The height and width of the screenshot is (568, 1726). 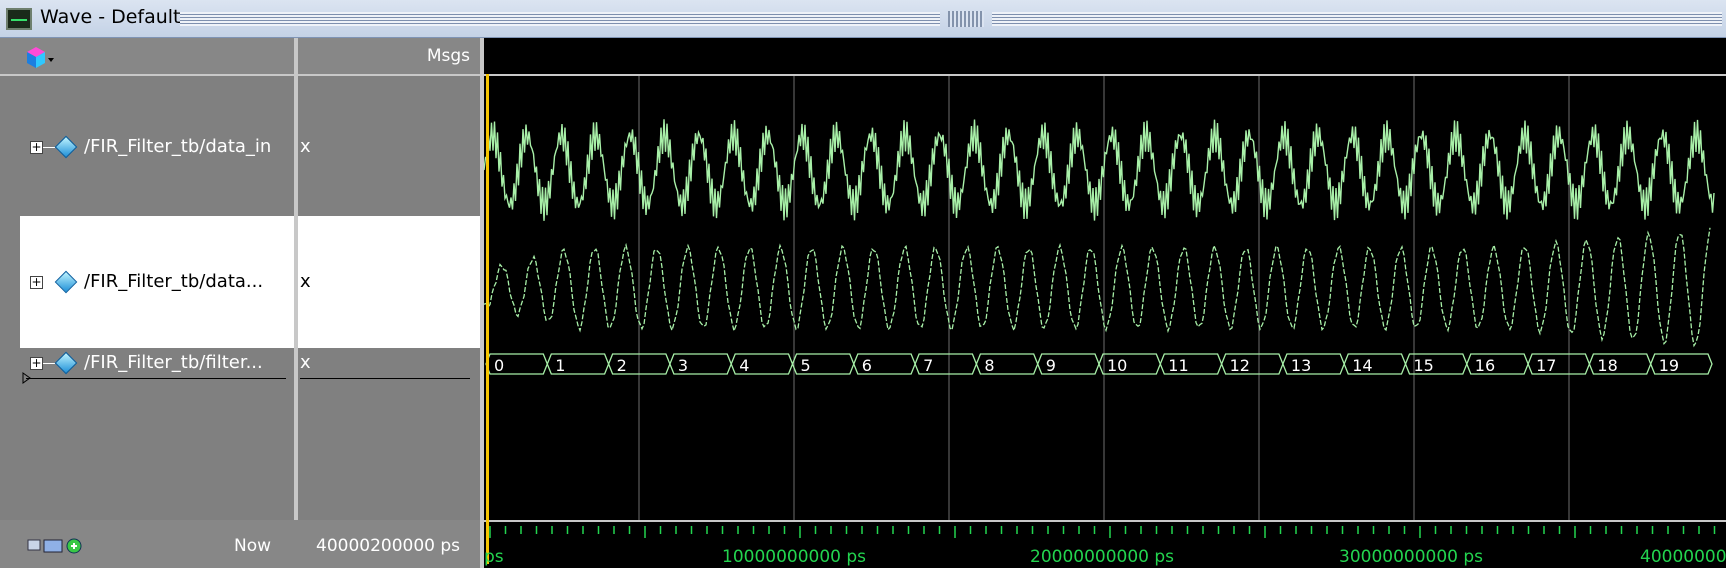 What do you see at coordinates (989, 365) in the screenshot?
I see `bus-value-label: 8` at bounding box center [989, 365].